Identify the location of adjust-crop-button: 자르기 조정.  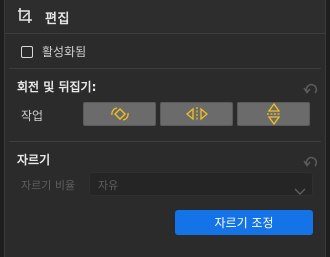
(244, 222).